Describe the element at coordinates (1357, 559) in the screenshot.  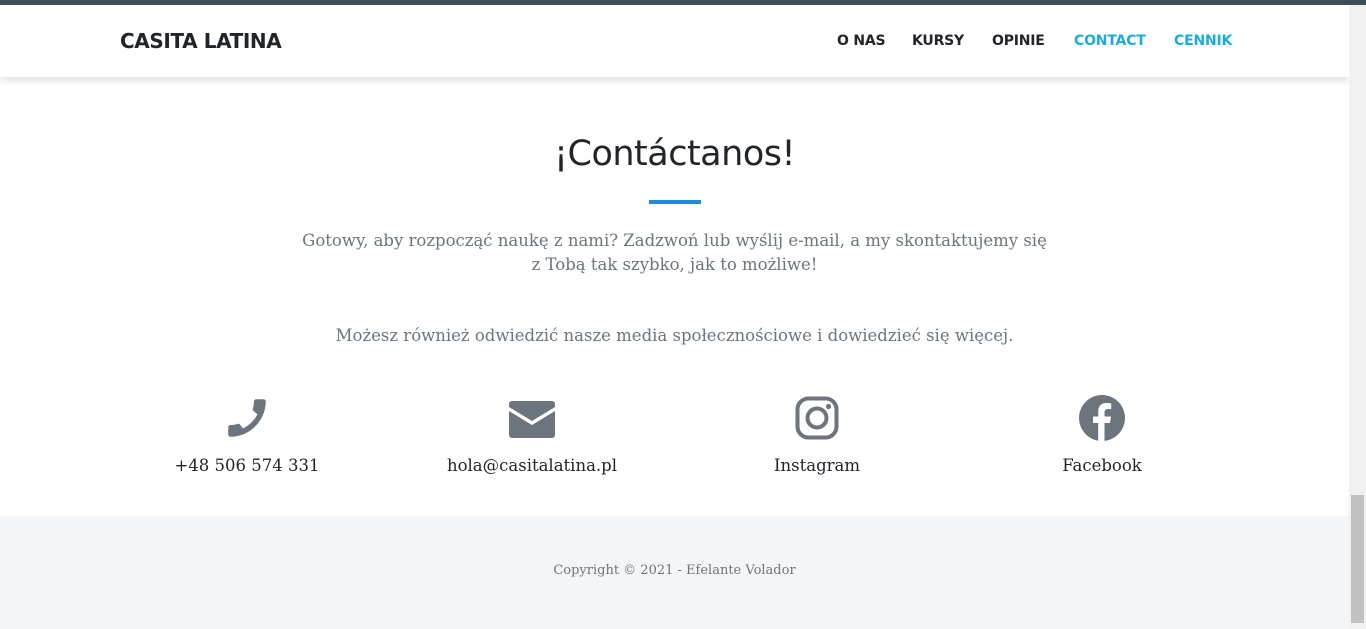
I see `scrollbar-thumb` at that location.